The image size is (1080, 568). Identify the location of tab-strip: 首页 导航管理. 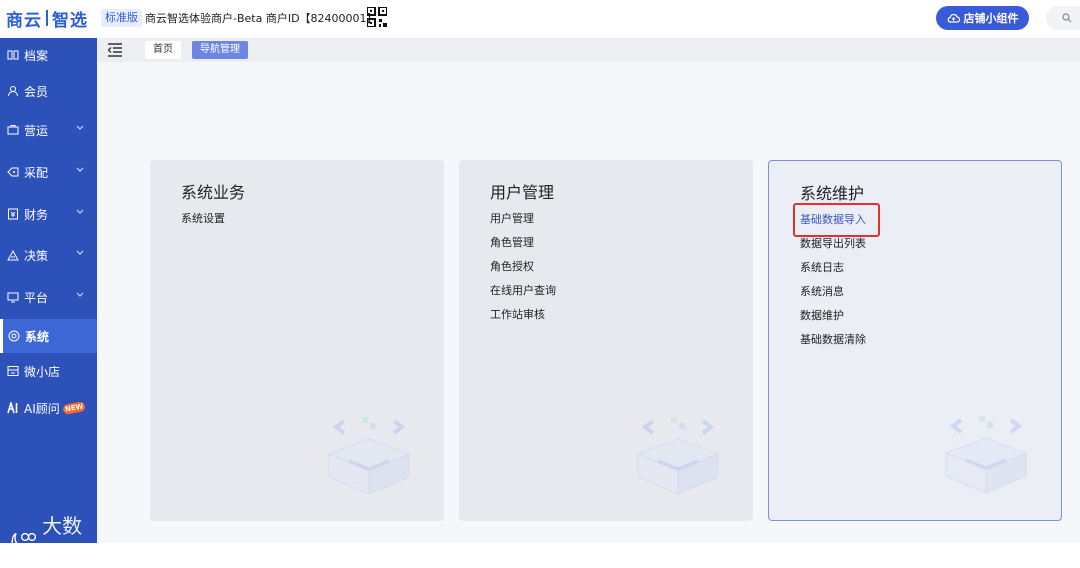
(588, 50).